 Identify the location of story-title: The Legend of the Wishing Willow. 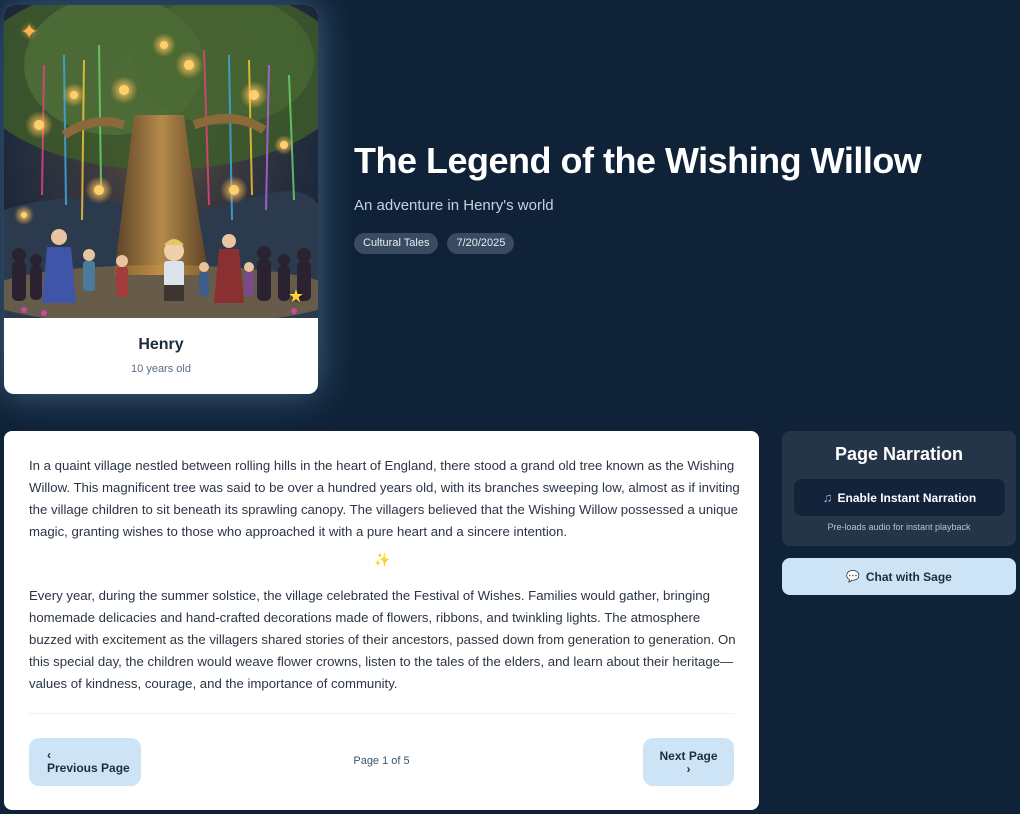
(638, 160).